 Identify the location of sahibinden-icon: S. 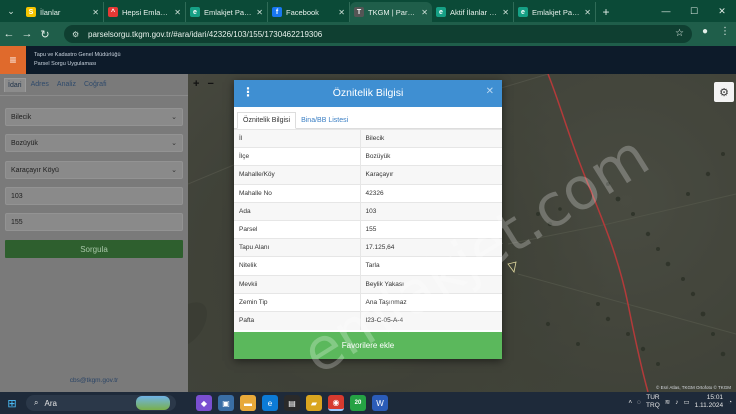
(31, 12).